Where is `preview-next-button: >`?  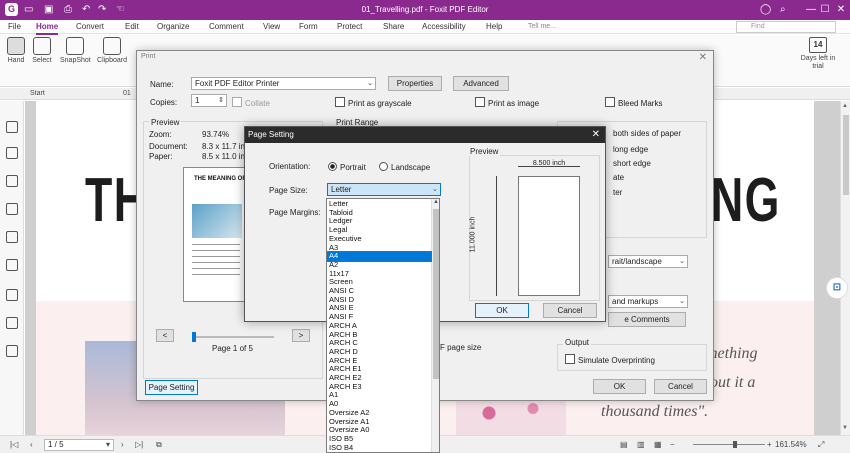 preview-next-button: > is located at coordinates (301, 335).